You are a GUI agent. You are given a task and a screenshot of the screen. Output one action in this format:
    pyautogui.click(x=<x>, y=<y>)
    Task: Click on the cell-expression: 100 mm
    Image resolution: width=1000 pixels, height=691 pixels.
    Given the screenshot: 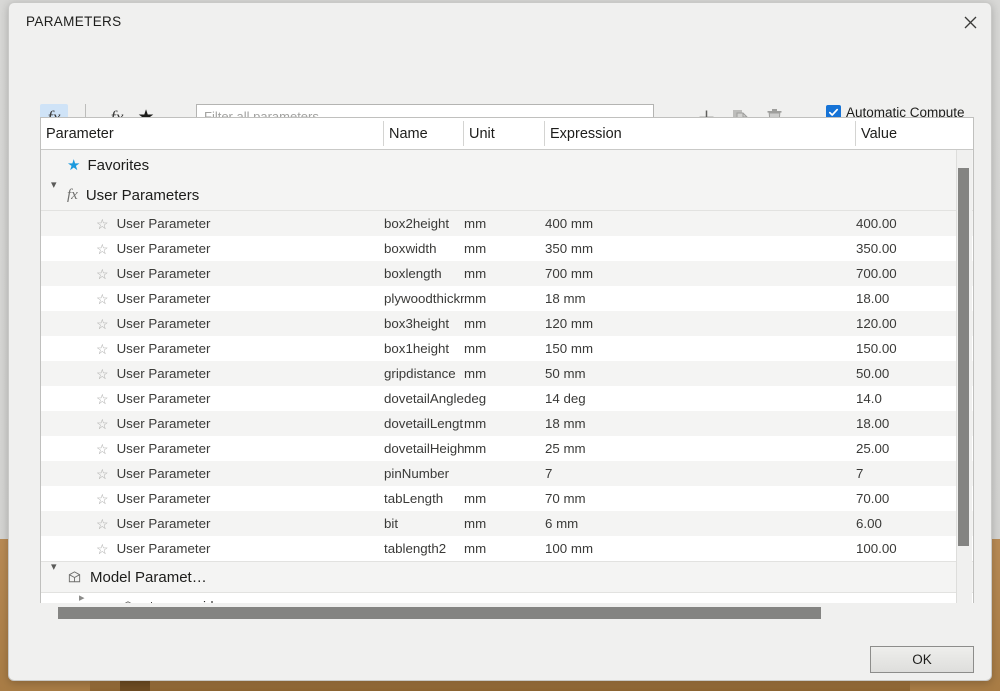 What is the action you would take?
    pyautogui.click(x=700, y=548)
    